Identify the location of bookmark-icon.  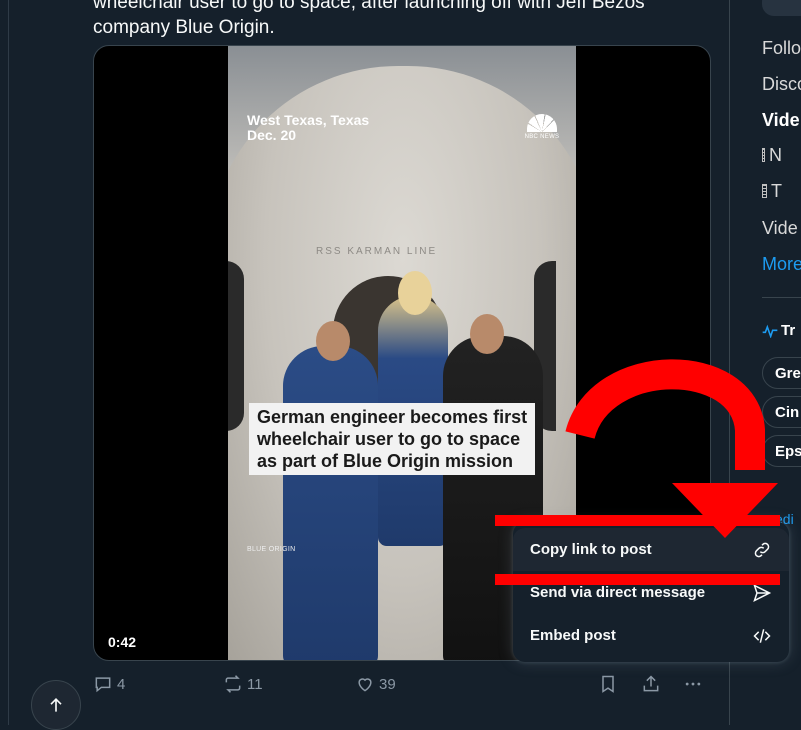
(608, 684).